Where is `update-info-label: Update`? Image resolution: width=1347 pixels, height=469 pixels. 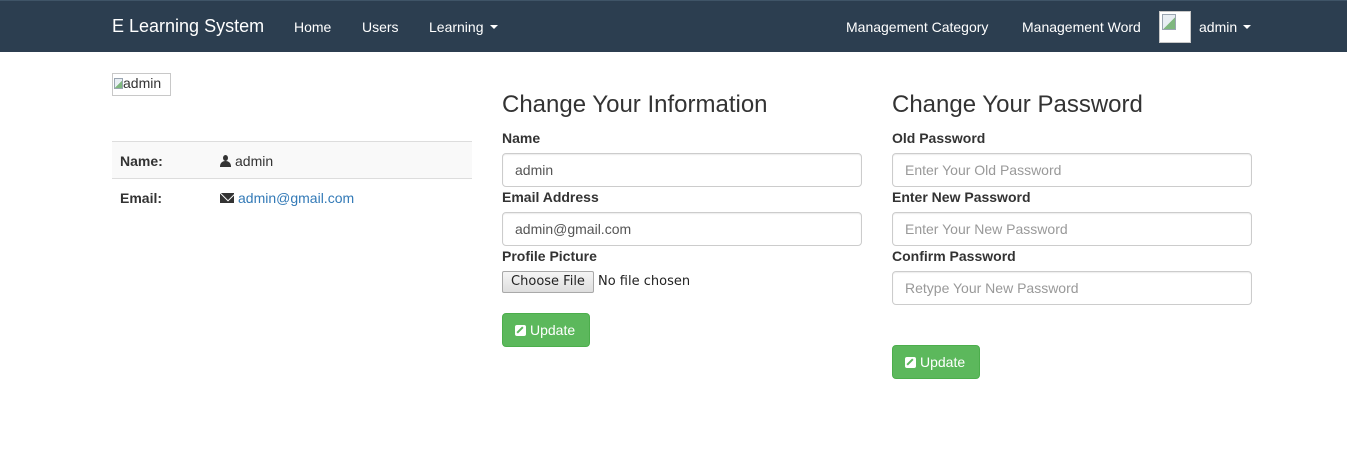
update-info-label: Update is located at coordinates (553, 330).